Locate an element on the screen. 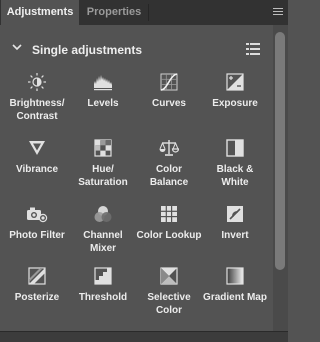  tab-divider is located at coordinates (148, 12).